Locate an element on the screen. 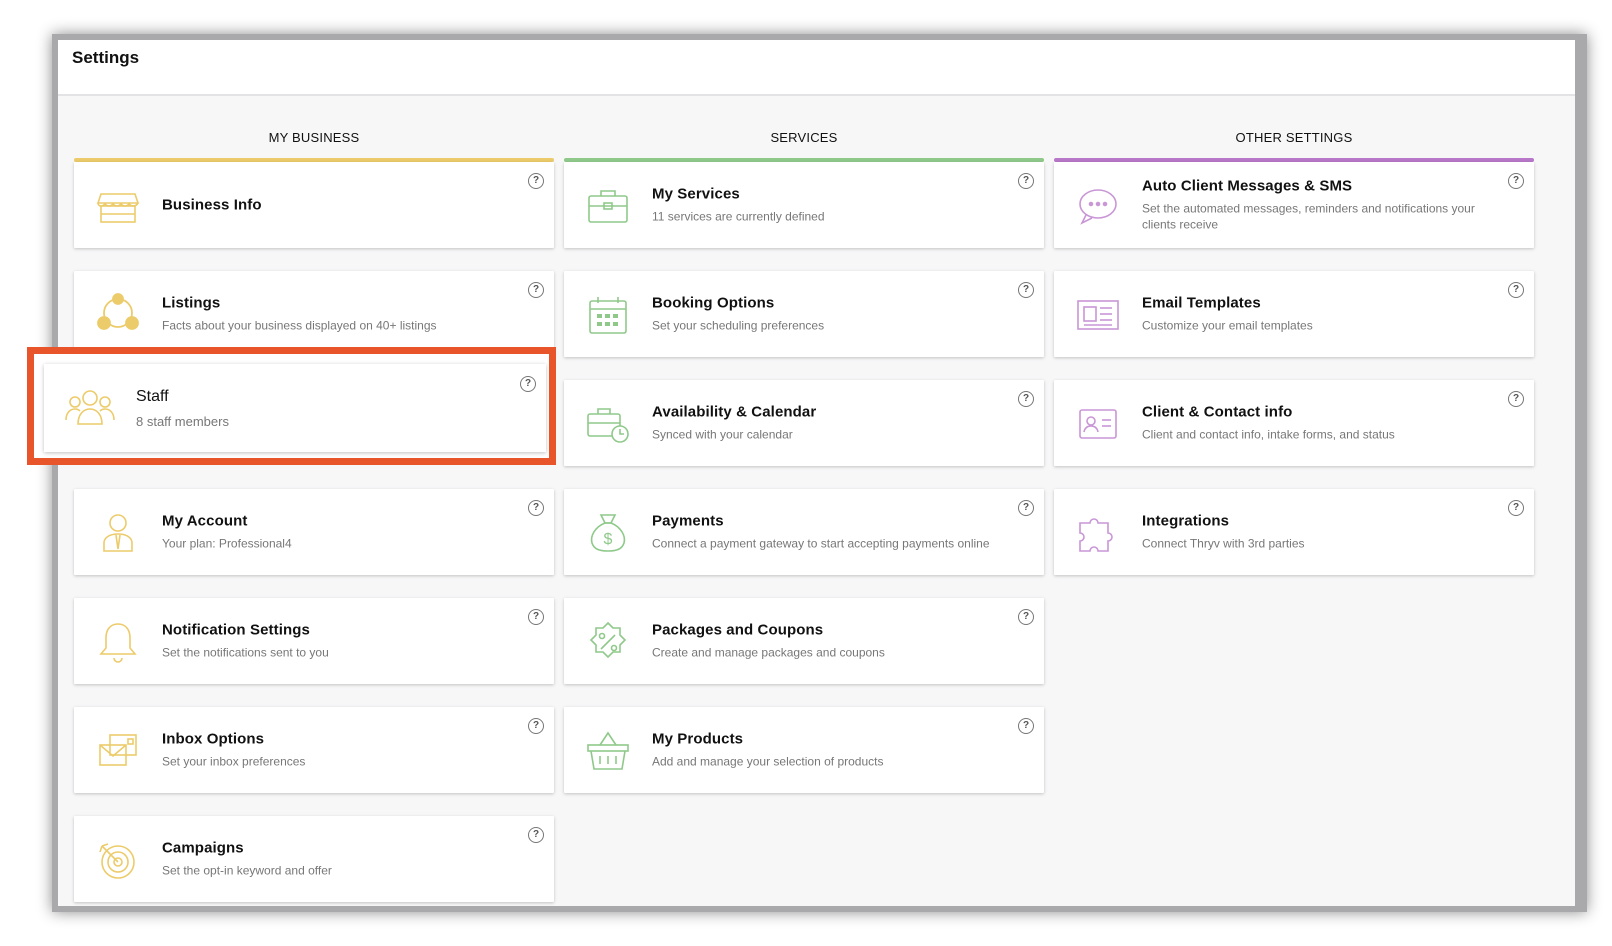  card-subtitle: Connect Thryv with 3rd parties is located at coordinates (1223, 543).